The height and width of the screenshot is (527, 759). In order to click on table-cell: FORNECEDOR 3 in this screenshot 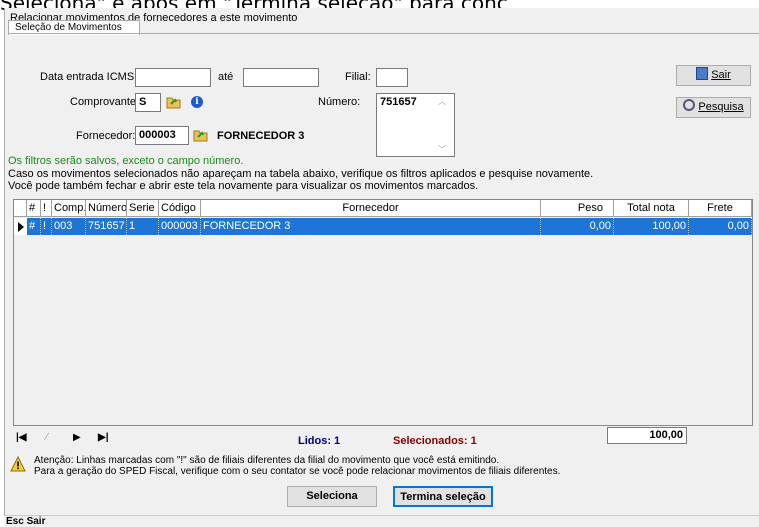, I will do `click(371, 226)`.